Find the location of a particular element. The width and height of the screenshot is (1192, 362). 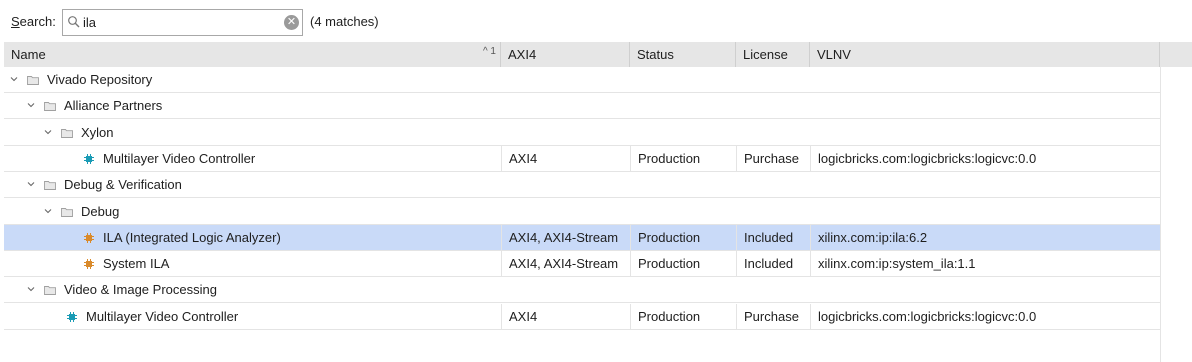

row-label: Xylon is located at coordinates (97, 132).